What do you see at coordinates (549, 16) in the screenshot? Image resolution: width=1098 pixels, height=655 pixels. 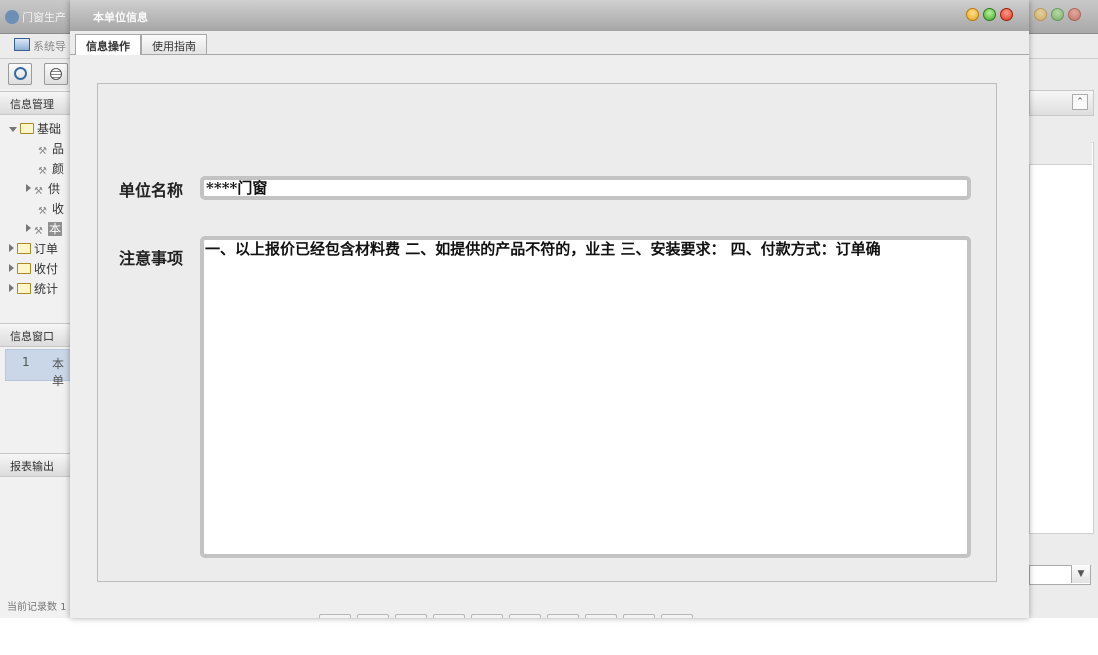 I see `dialog-titlebar: 本单位信息` at bounding box center [549, 16].